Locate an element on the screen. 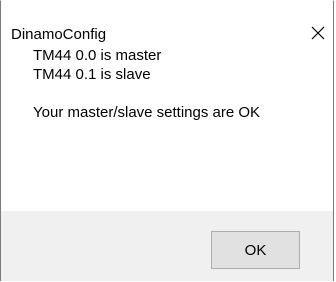  ok-button: OK is located at coordinates (255, 250).